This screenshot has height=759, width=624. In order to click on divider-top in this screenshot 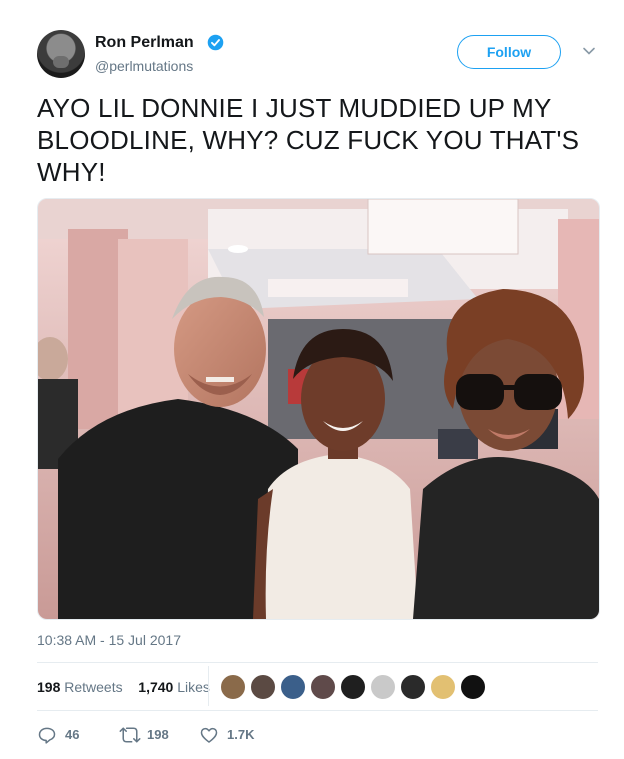, I will do `click(317, 662)`.